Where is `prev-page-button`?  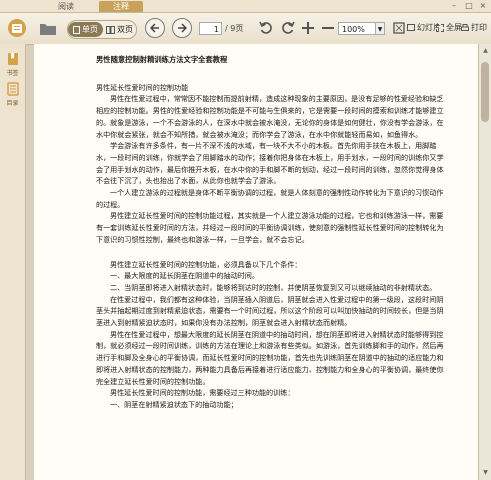
prev-page-button is located at coordinates (155, 28).